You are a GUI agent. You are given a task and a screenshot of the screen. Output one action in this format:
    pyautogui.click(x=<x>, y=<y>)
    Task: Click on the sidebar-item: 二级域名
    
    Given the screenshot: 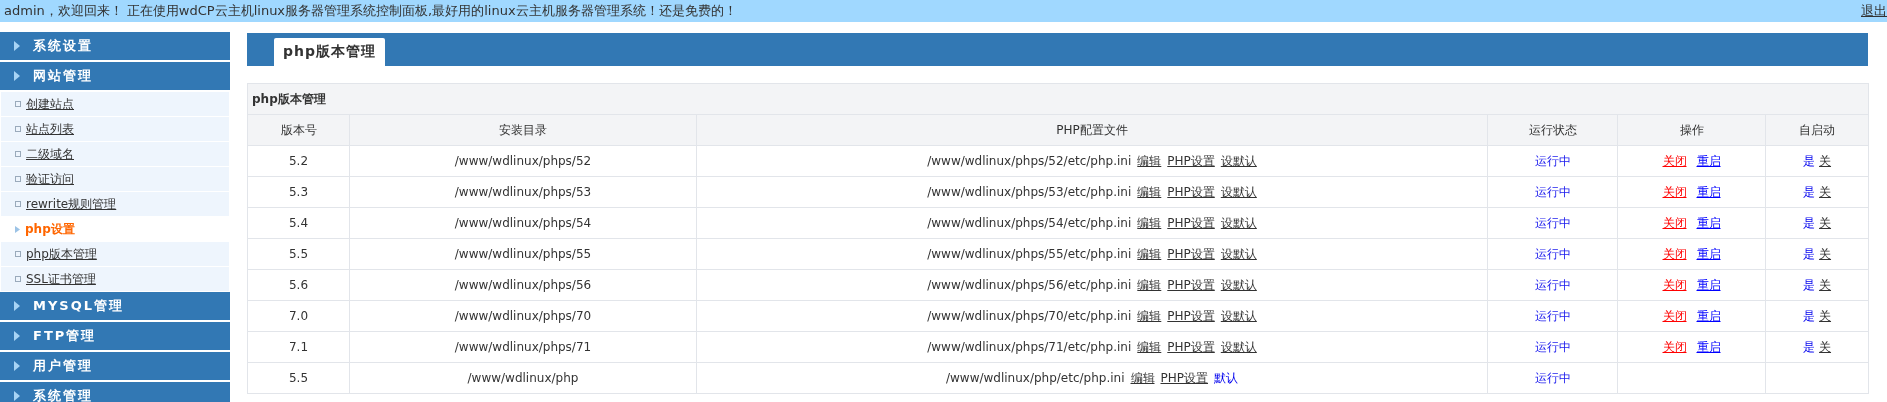 What is the action you would take?
    pyautogui.click(x=115, y=154)
    